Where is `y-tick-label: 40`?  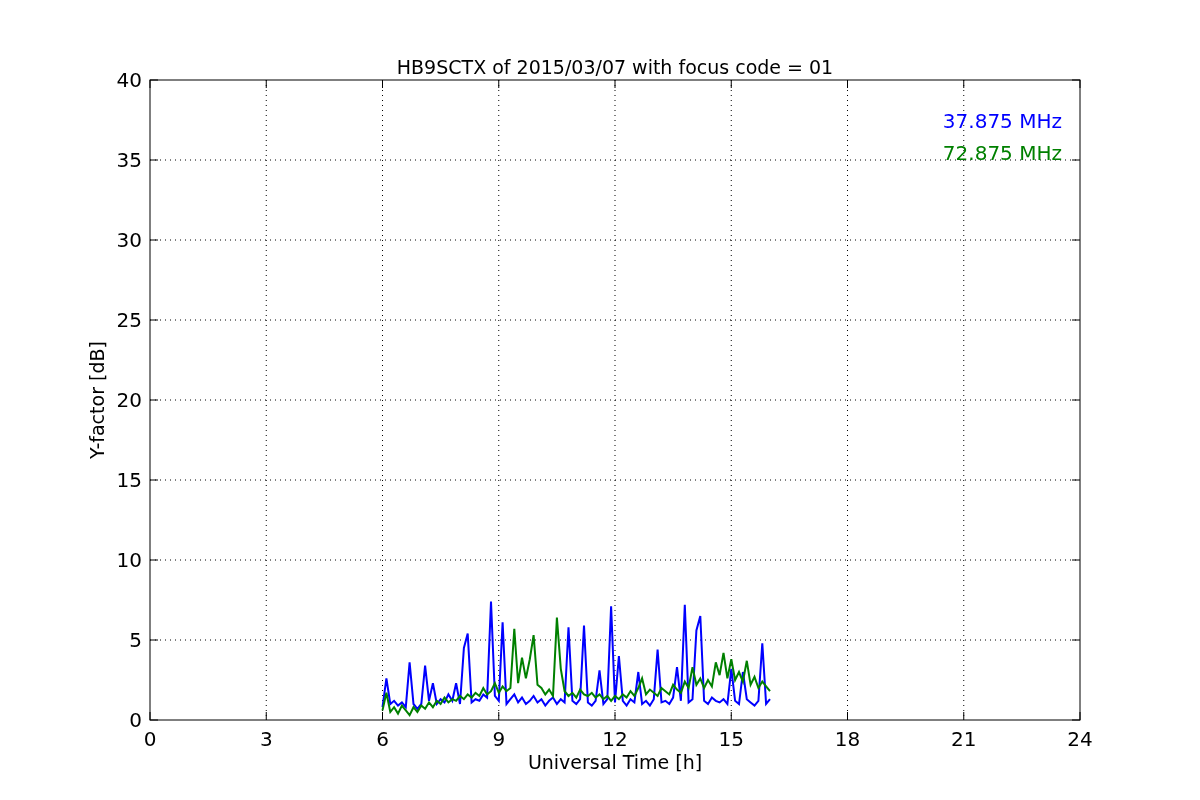
y-tick-label: 40 is located at coordinates (129, 80).